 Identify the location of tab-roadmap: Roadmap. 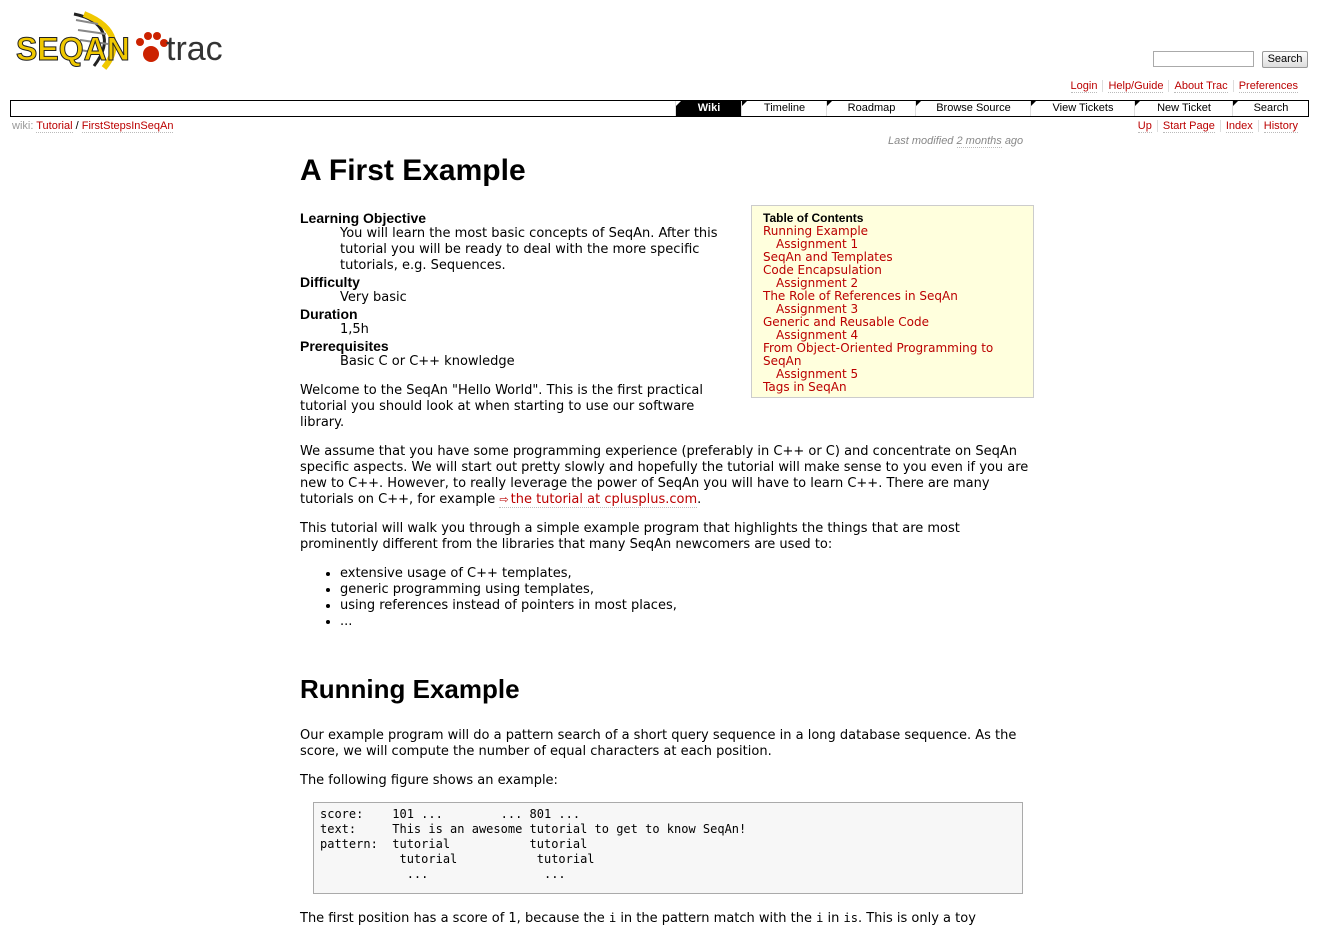
(871, 108).